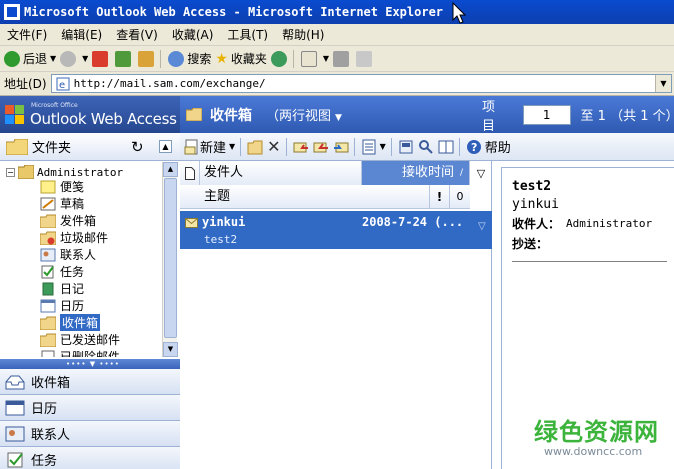 The height and width of the screenshot is (469, 674). What do you see at coordinates (90, 364) in the screenshot?
I see `pane-splitter: •••• ▼ ••••` at bounding box center [90, 364].